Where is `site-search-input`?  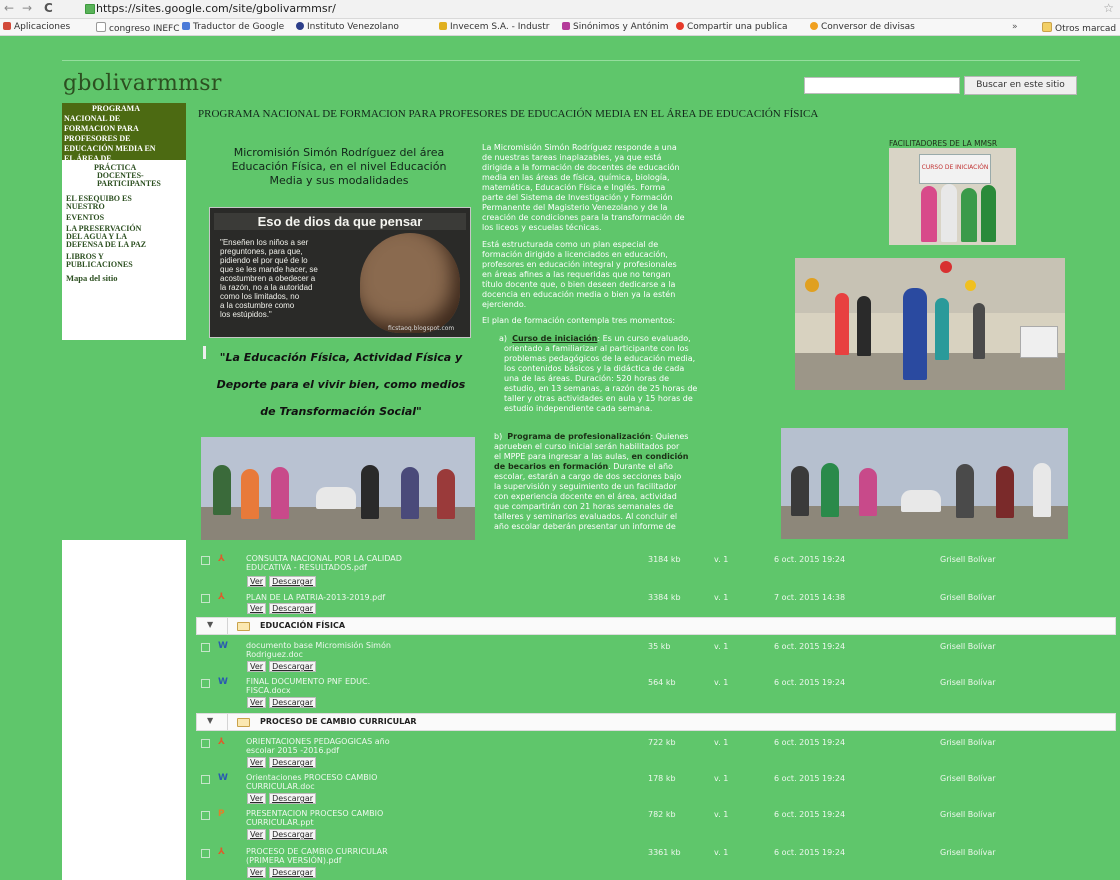
site-search-input is located at coordinates (882, 85).